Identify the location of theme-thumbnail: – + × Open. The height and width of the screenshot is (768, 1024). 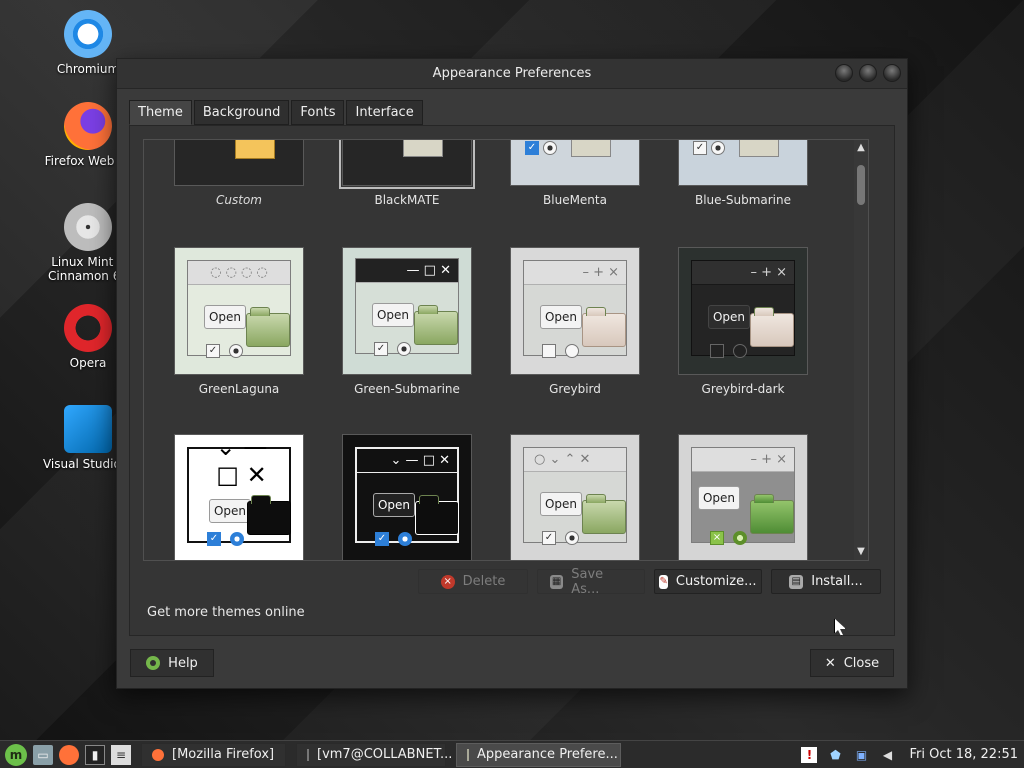
(743, 311).